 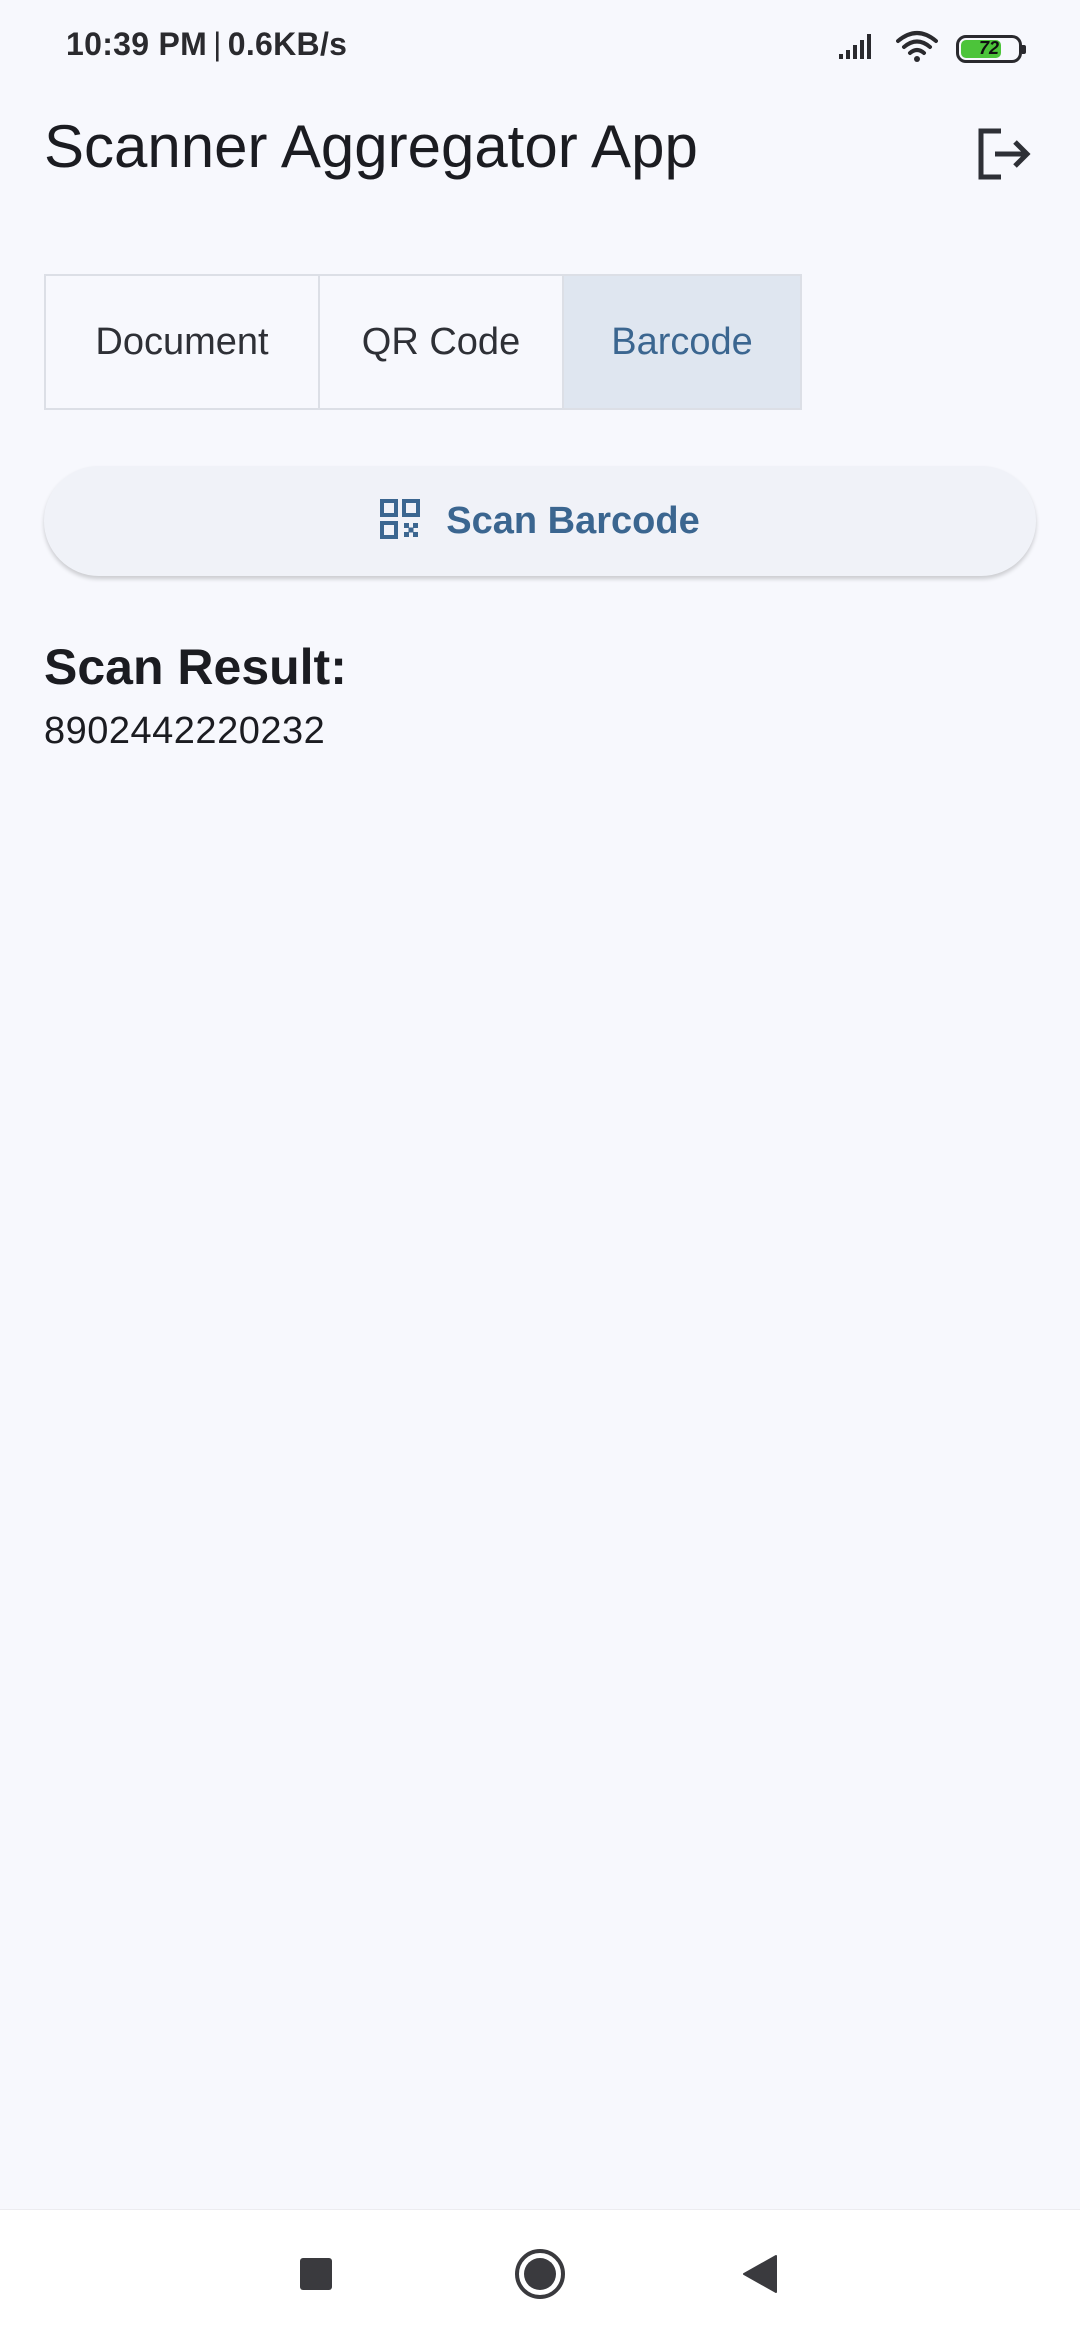 What do you see at coordinates (573, 520) in the screenshot?
I see `scan-button-label: Scan Barcode` at bounding box center [573, 520].